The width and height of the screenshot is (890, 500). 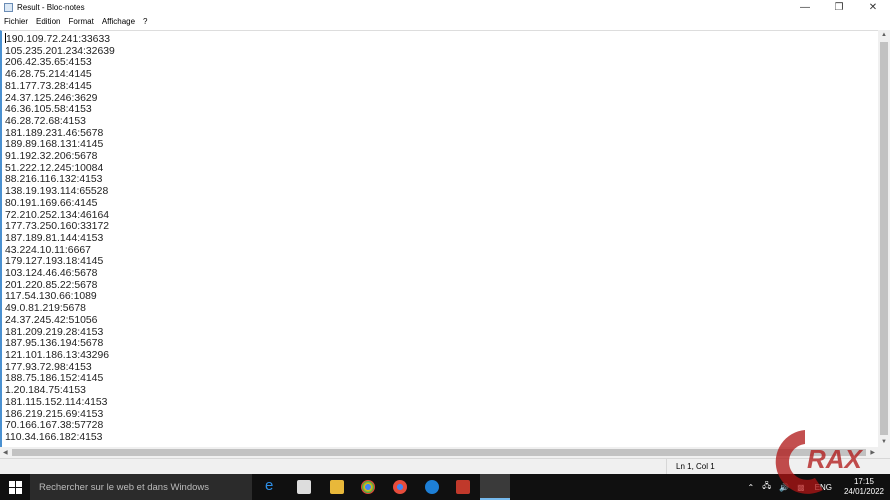 I want to click on chevron-up-icon: ⌃, so click(x=751, y=487).